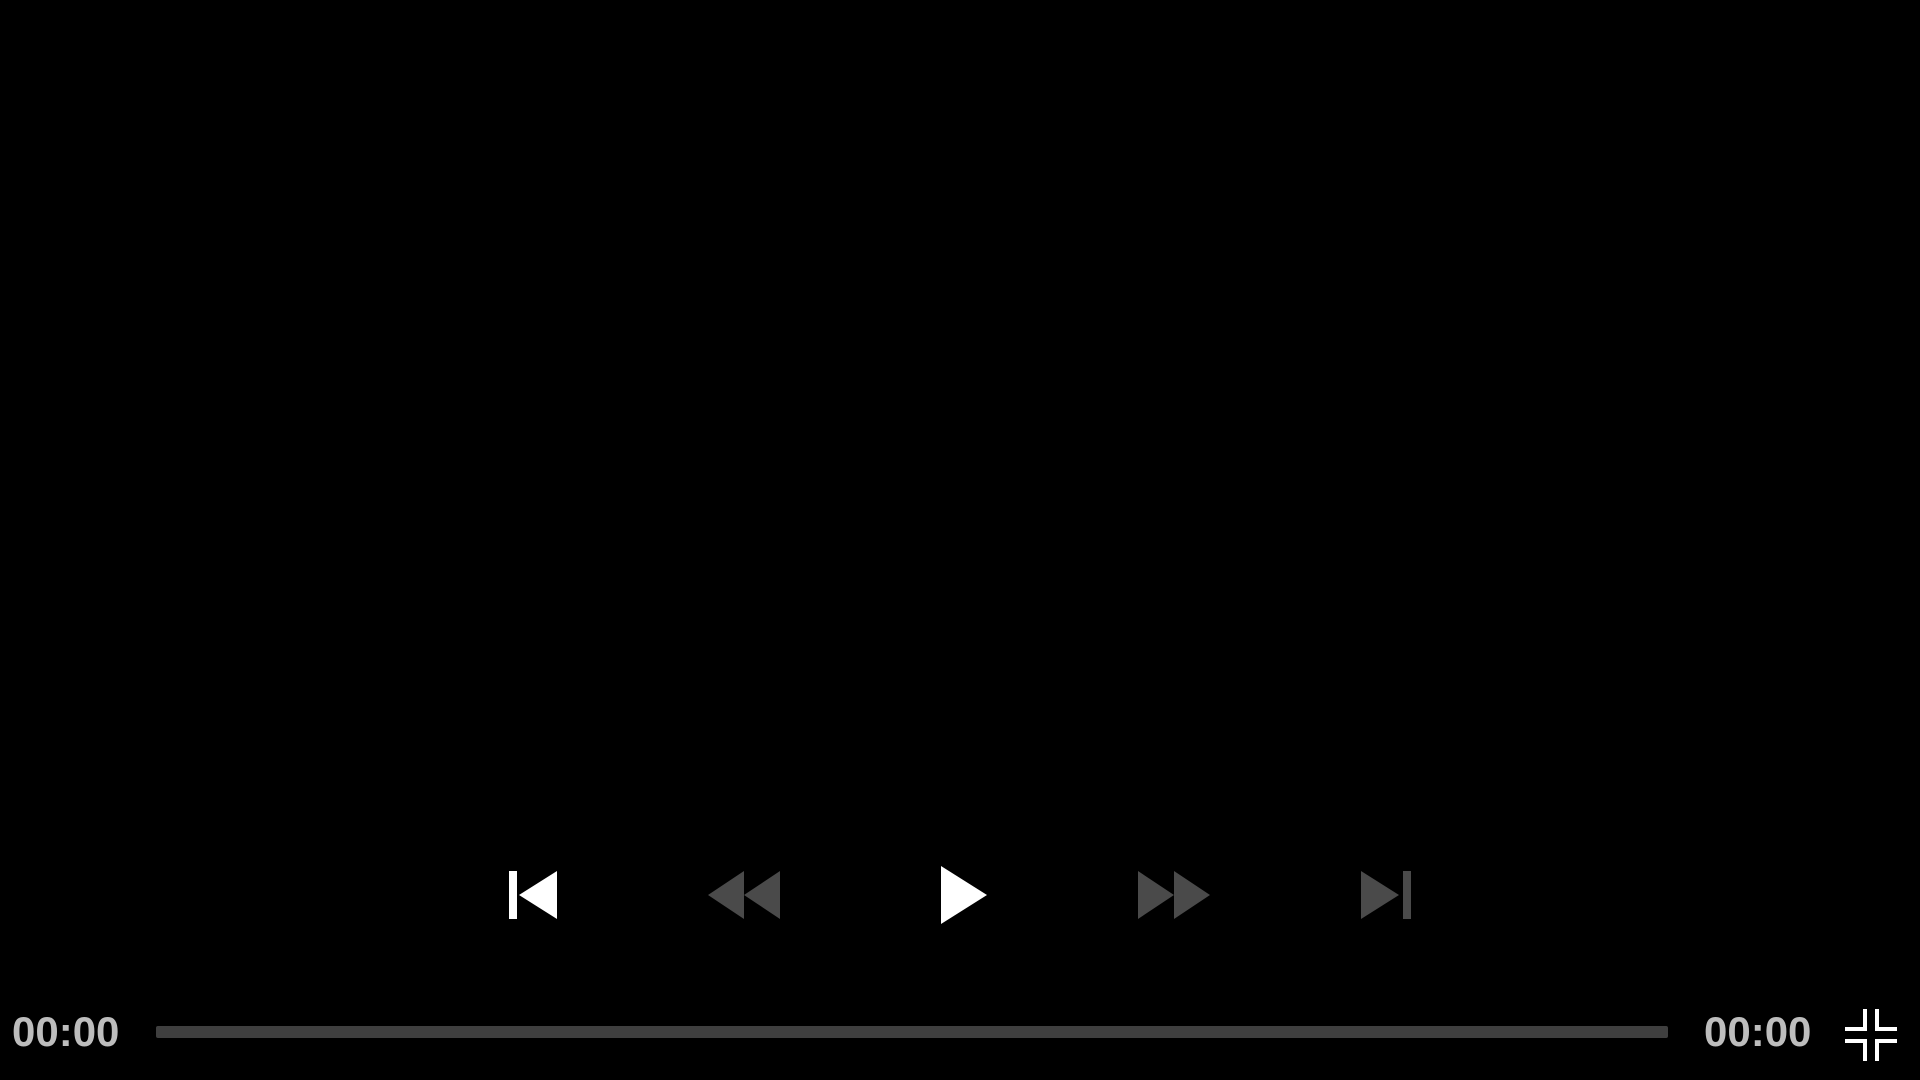 This screenshot has width=1920, height=1080. I want to click on play-icon, so click(964, 895).